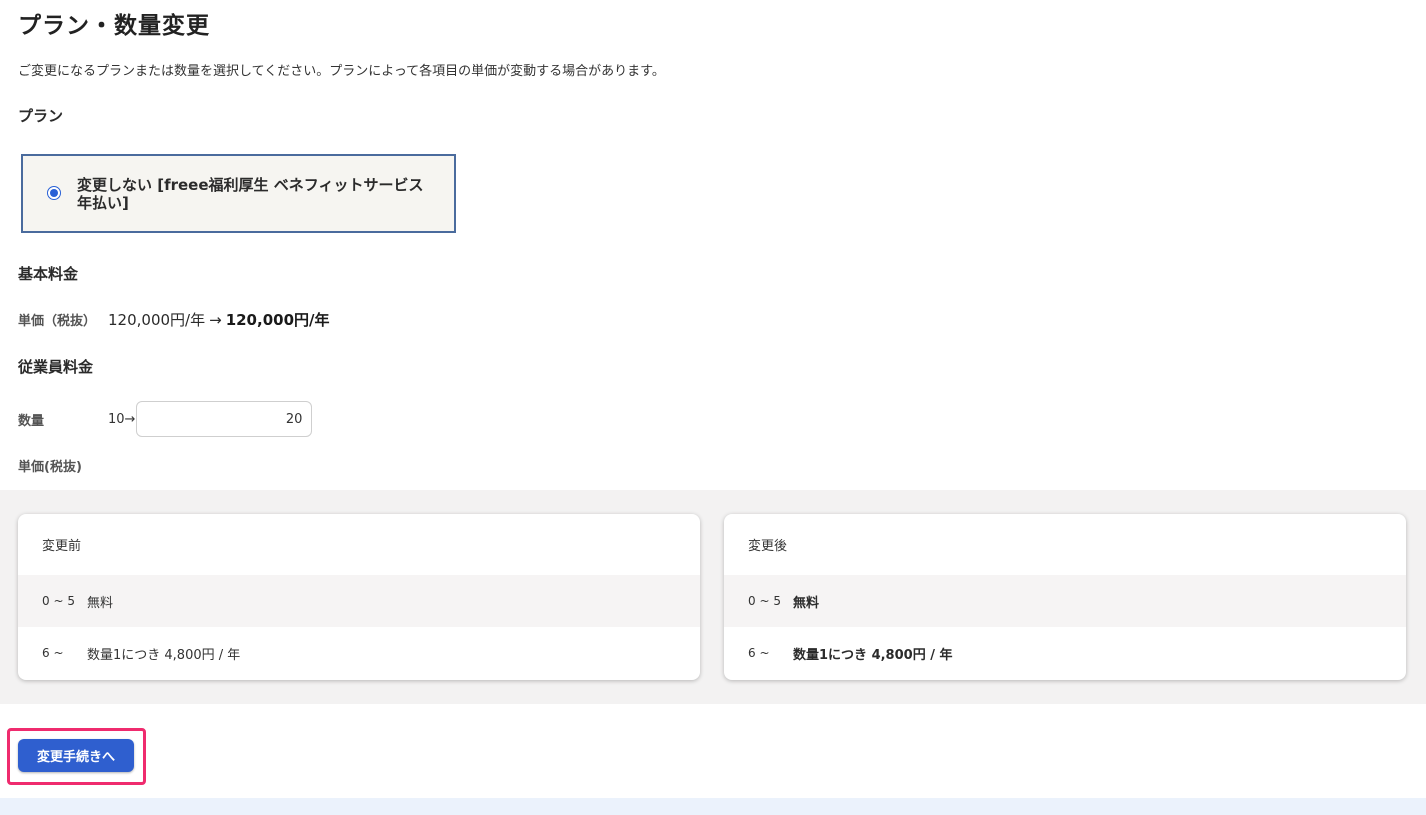  What do you see at coordinates (57, 321) in the screenshot?
I see `base-unit-price-label: 単価（税抜）` at bounding box center [57, 321].